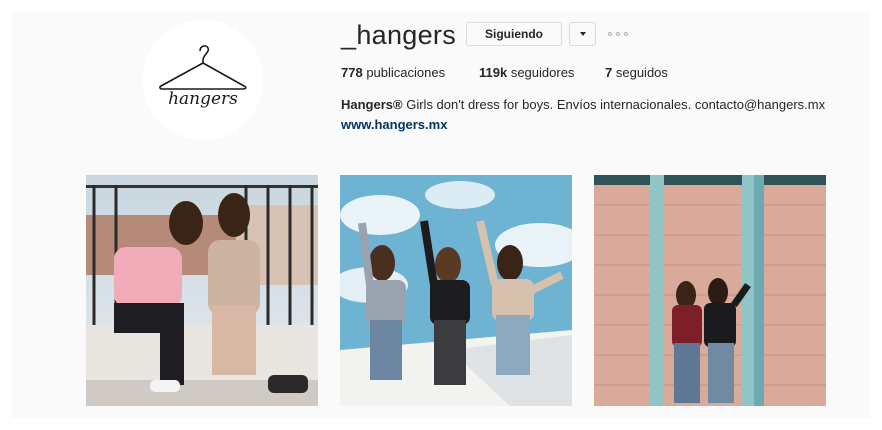 This screenshot has width=882, height=430. Describe the element at coordinates (618, 34) in the screenshot. I see `more-options-icon` at that location.